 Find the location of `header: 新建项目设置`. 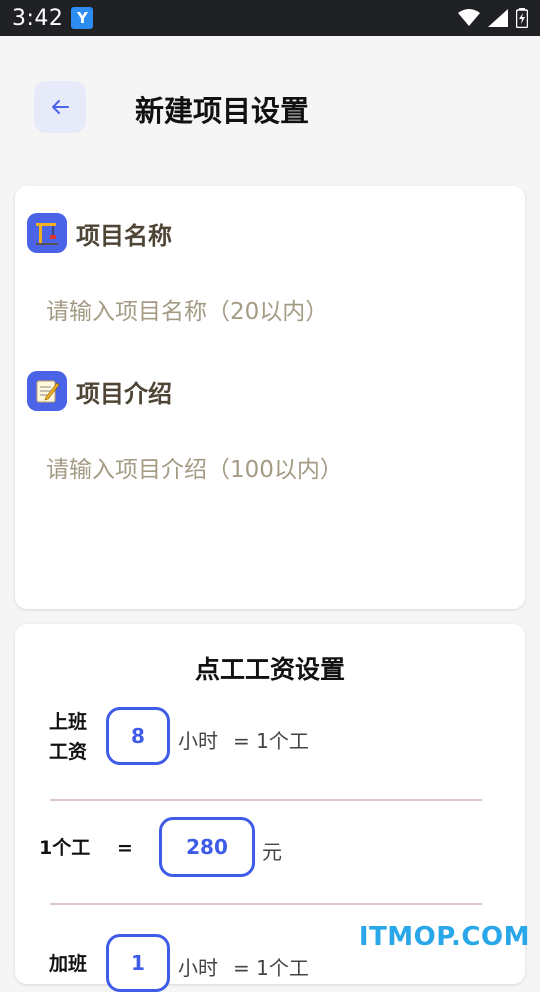

header: 新建项目设置 is located at coordinates (270, 106).